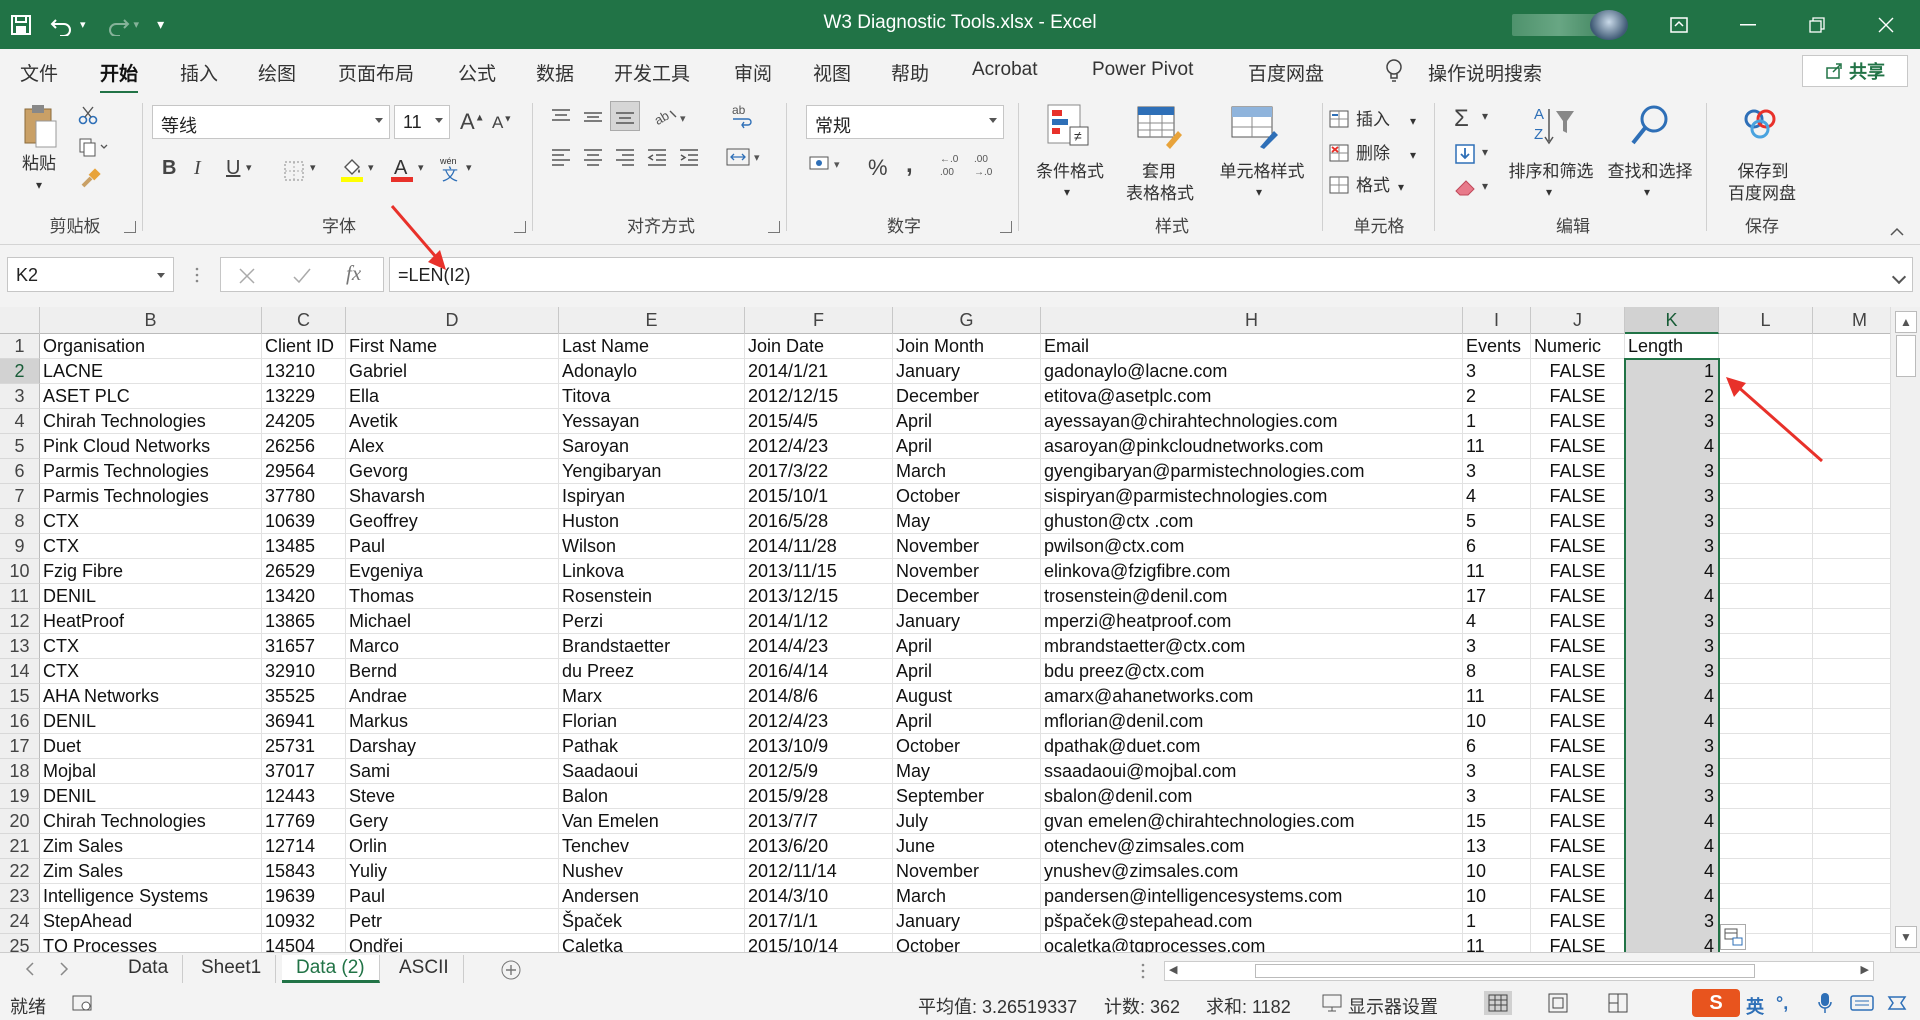 Image resolution: width=1920 pixels, height=1020 pixels. I want to click on cell-b19: DENIL, so click(151, 796).